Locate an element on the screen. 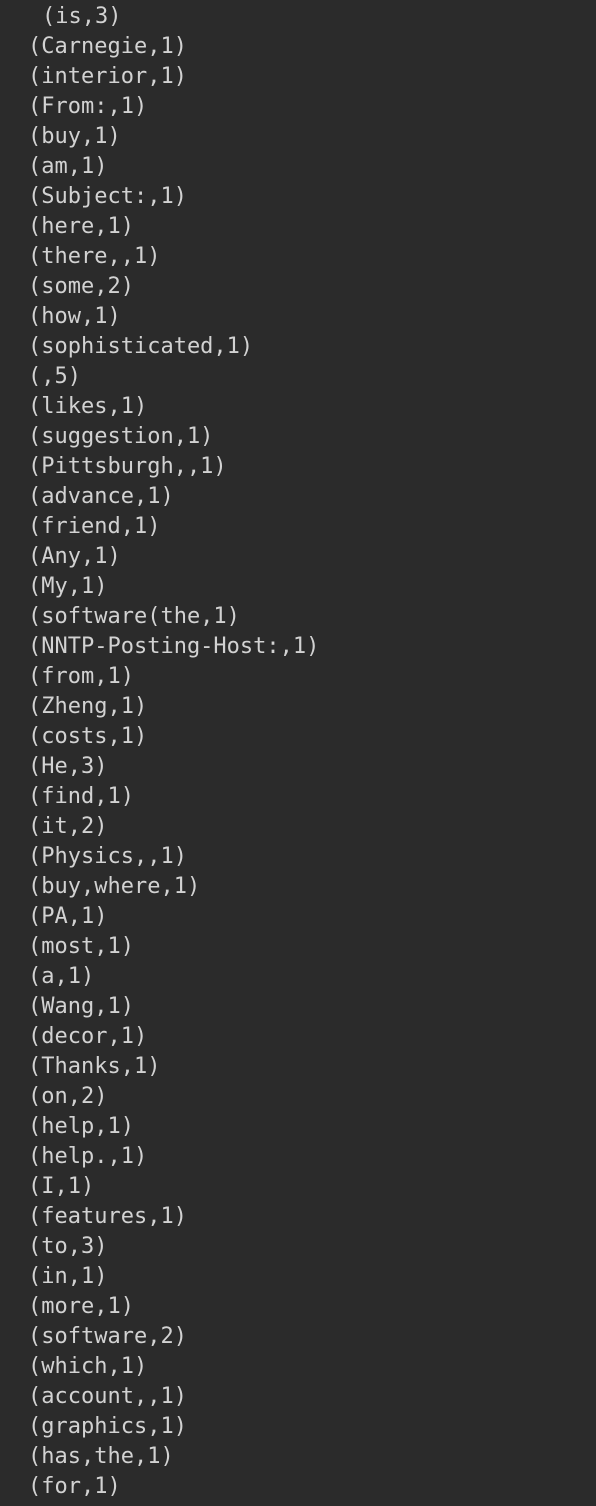  output-line: (which,1) is located at coordinates (88, 1366).